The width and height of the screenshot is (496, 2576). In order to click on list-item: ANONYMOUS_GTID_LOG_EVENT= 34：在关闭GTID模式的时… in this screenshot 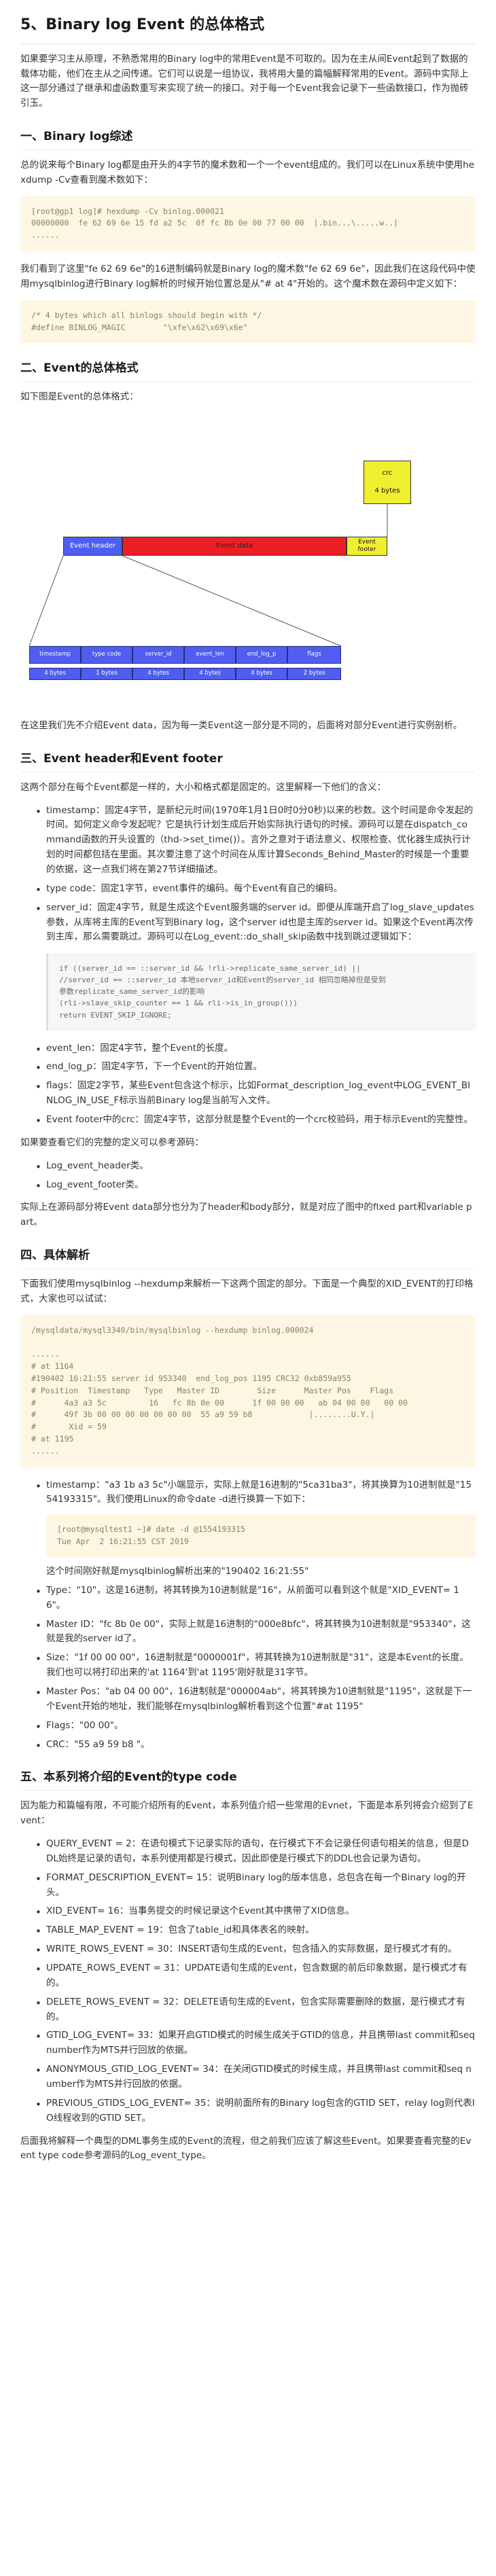, I will do `click(248, 2077)`.